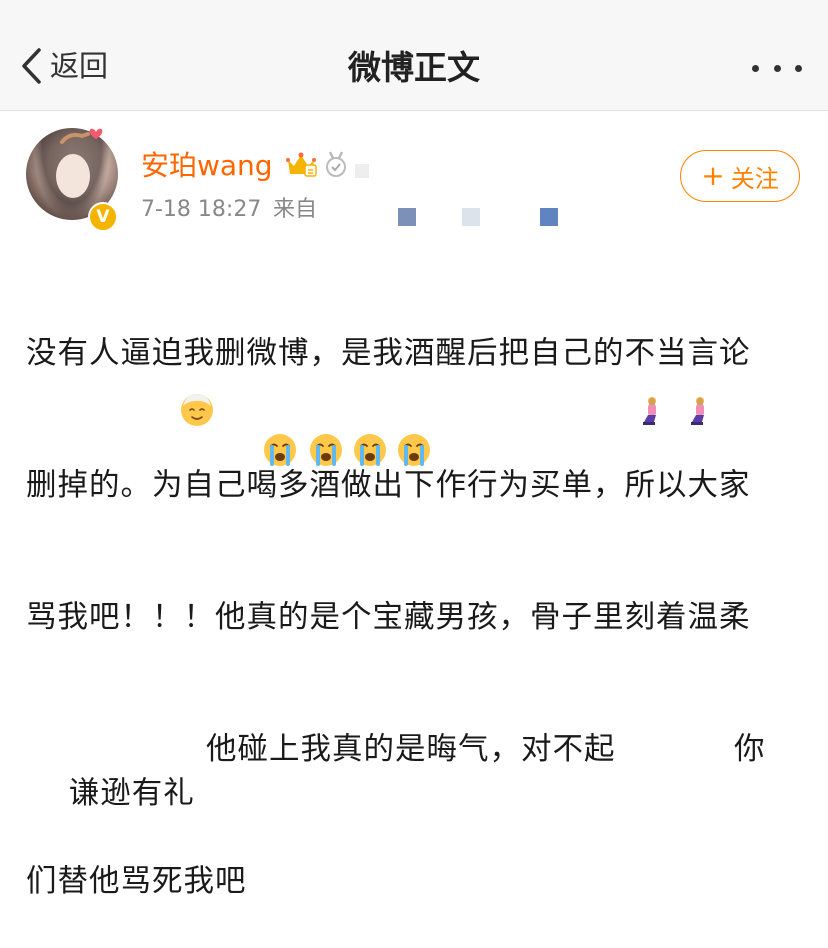  What do you see at coordinates (131, 793) in the screenshot?
I see `post-text-segment: 谦逊有礼` at bounding box center [131, 793].